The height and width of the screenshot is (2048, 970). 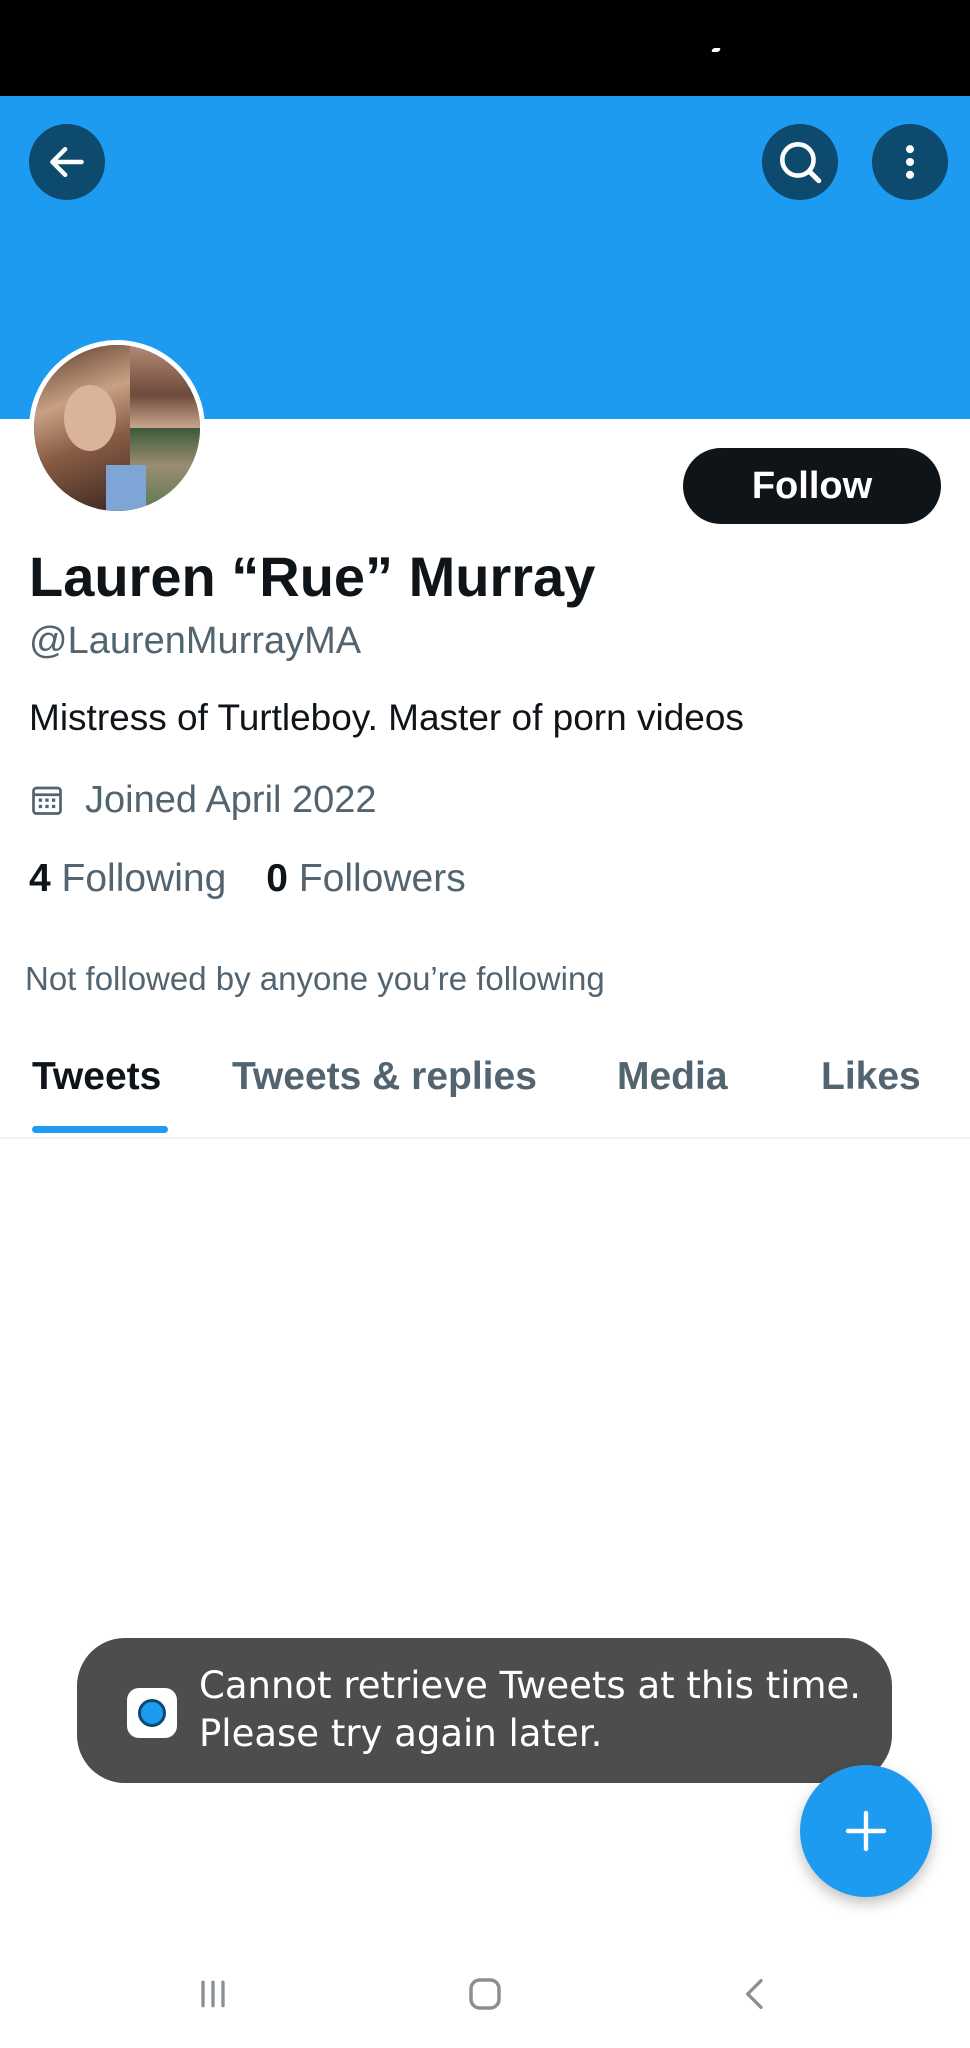 I want to click on more-options-button, so click(x=910, y=162).